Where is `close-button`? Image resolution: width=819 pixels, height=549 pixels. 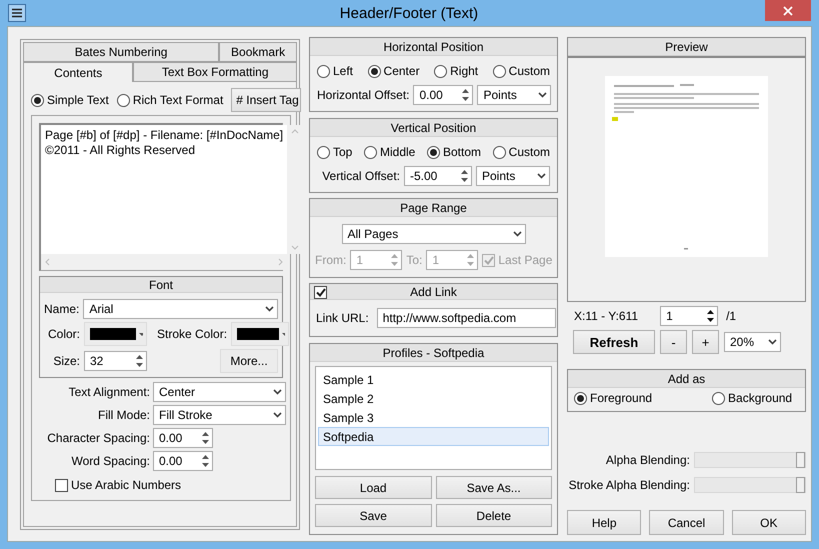 close-button is located at coordinates (788, 10).